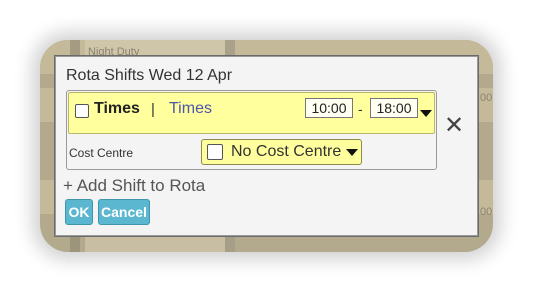  I want to click on cost-centre-select: No Cost Centre, so click(281, 152).